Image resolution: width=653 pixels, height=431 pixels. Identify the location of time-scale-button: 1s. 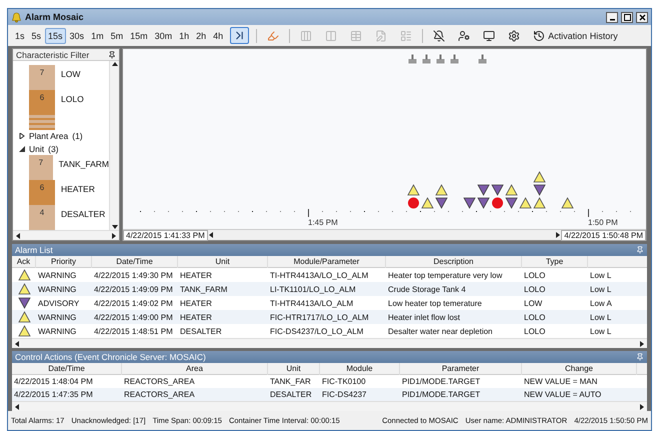
(20, 36).